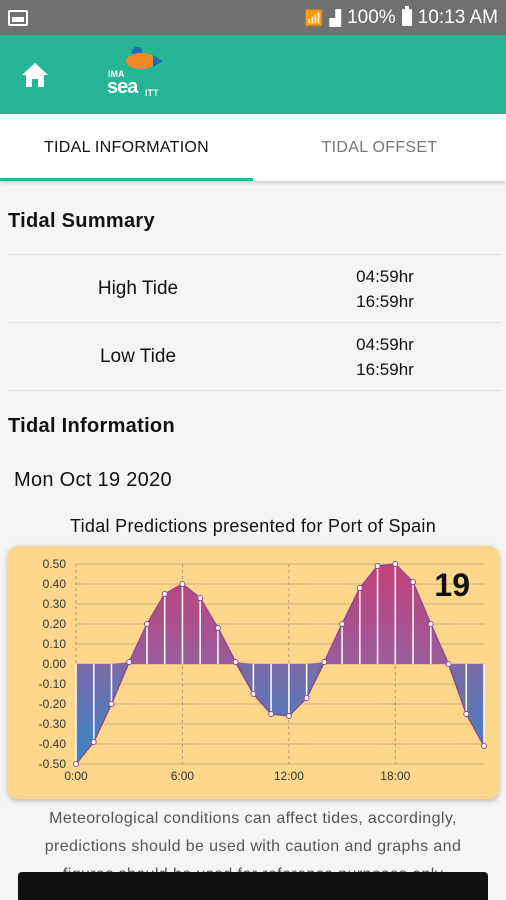 This screenshot has width=506, height=900. Describe the element at coordinates (55, 624) in the screenshot. I see `y-tick-label: 0.20` at that location.